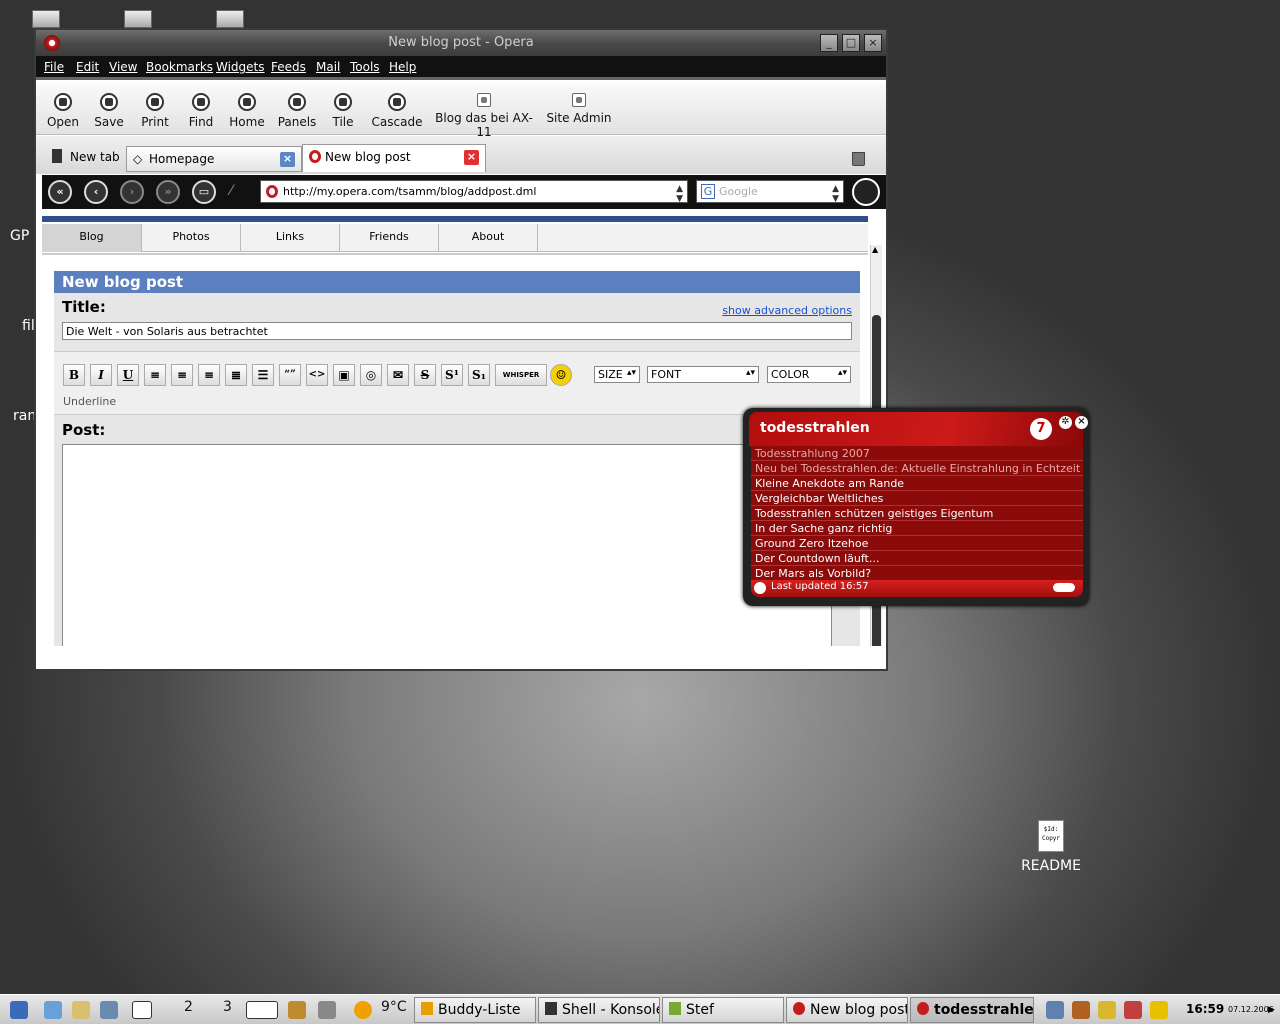 The image size is (1280, 1024). Describe the element at coordinates (866, 192) in the screenshot. I see `opera-menu-button` at that location.